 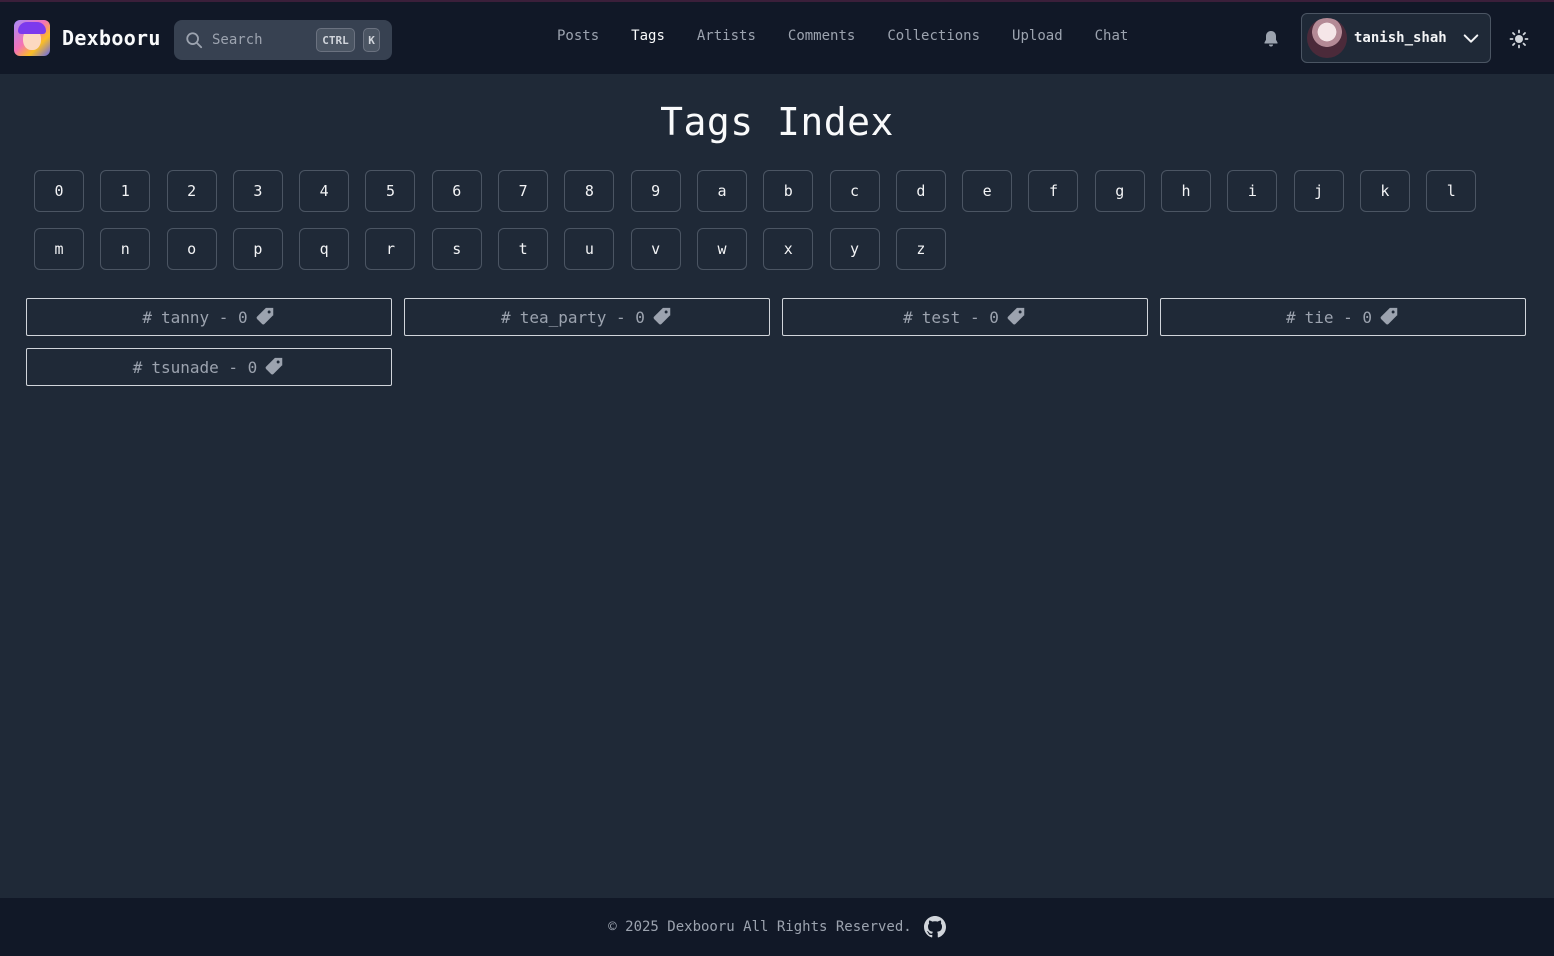 What do you see at coordinates (257, 249) in the screenshot?
I see `letter-button-p: p` at bounding box center [257, 249].